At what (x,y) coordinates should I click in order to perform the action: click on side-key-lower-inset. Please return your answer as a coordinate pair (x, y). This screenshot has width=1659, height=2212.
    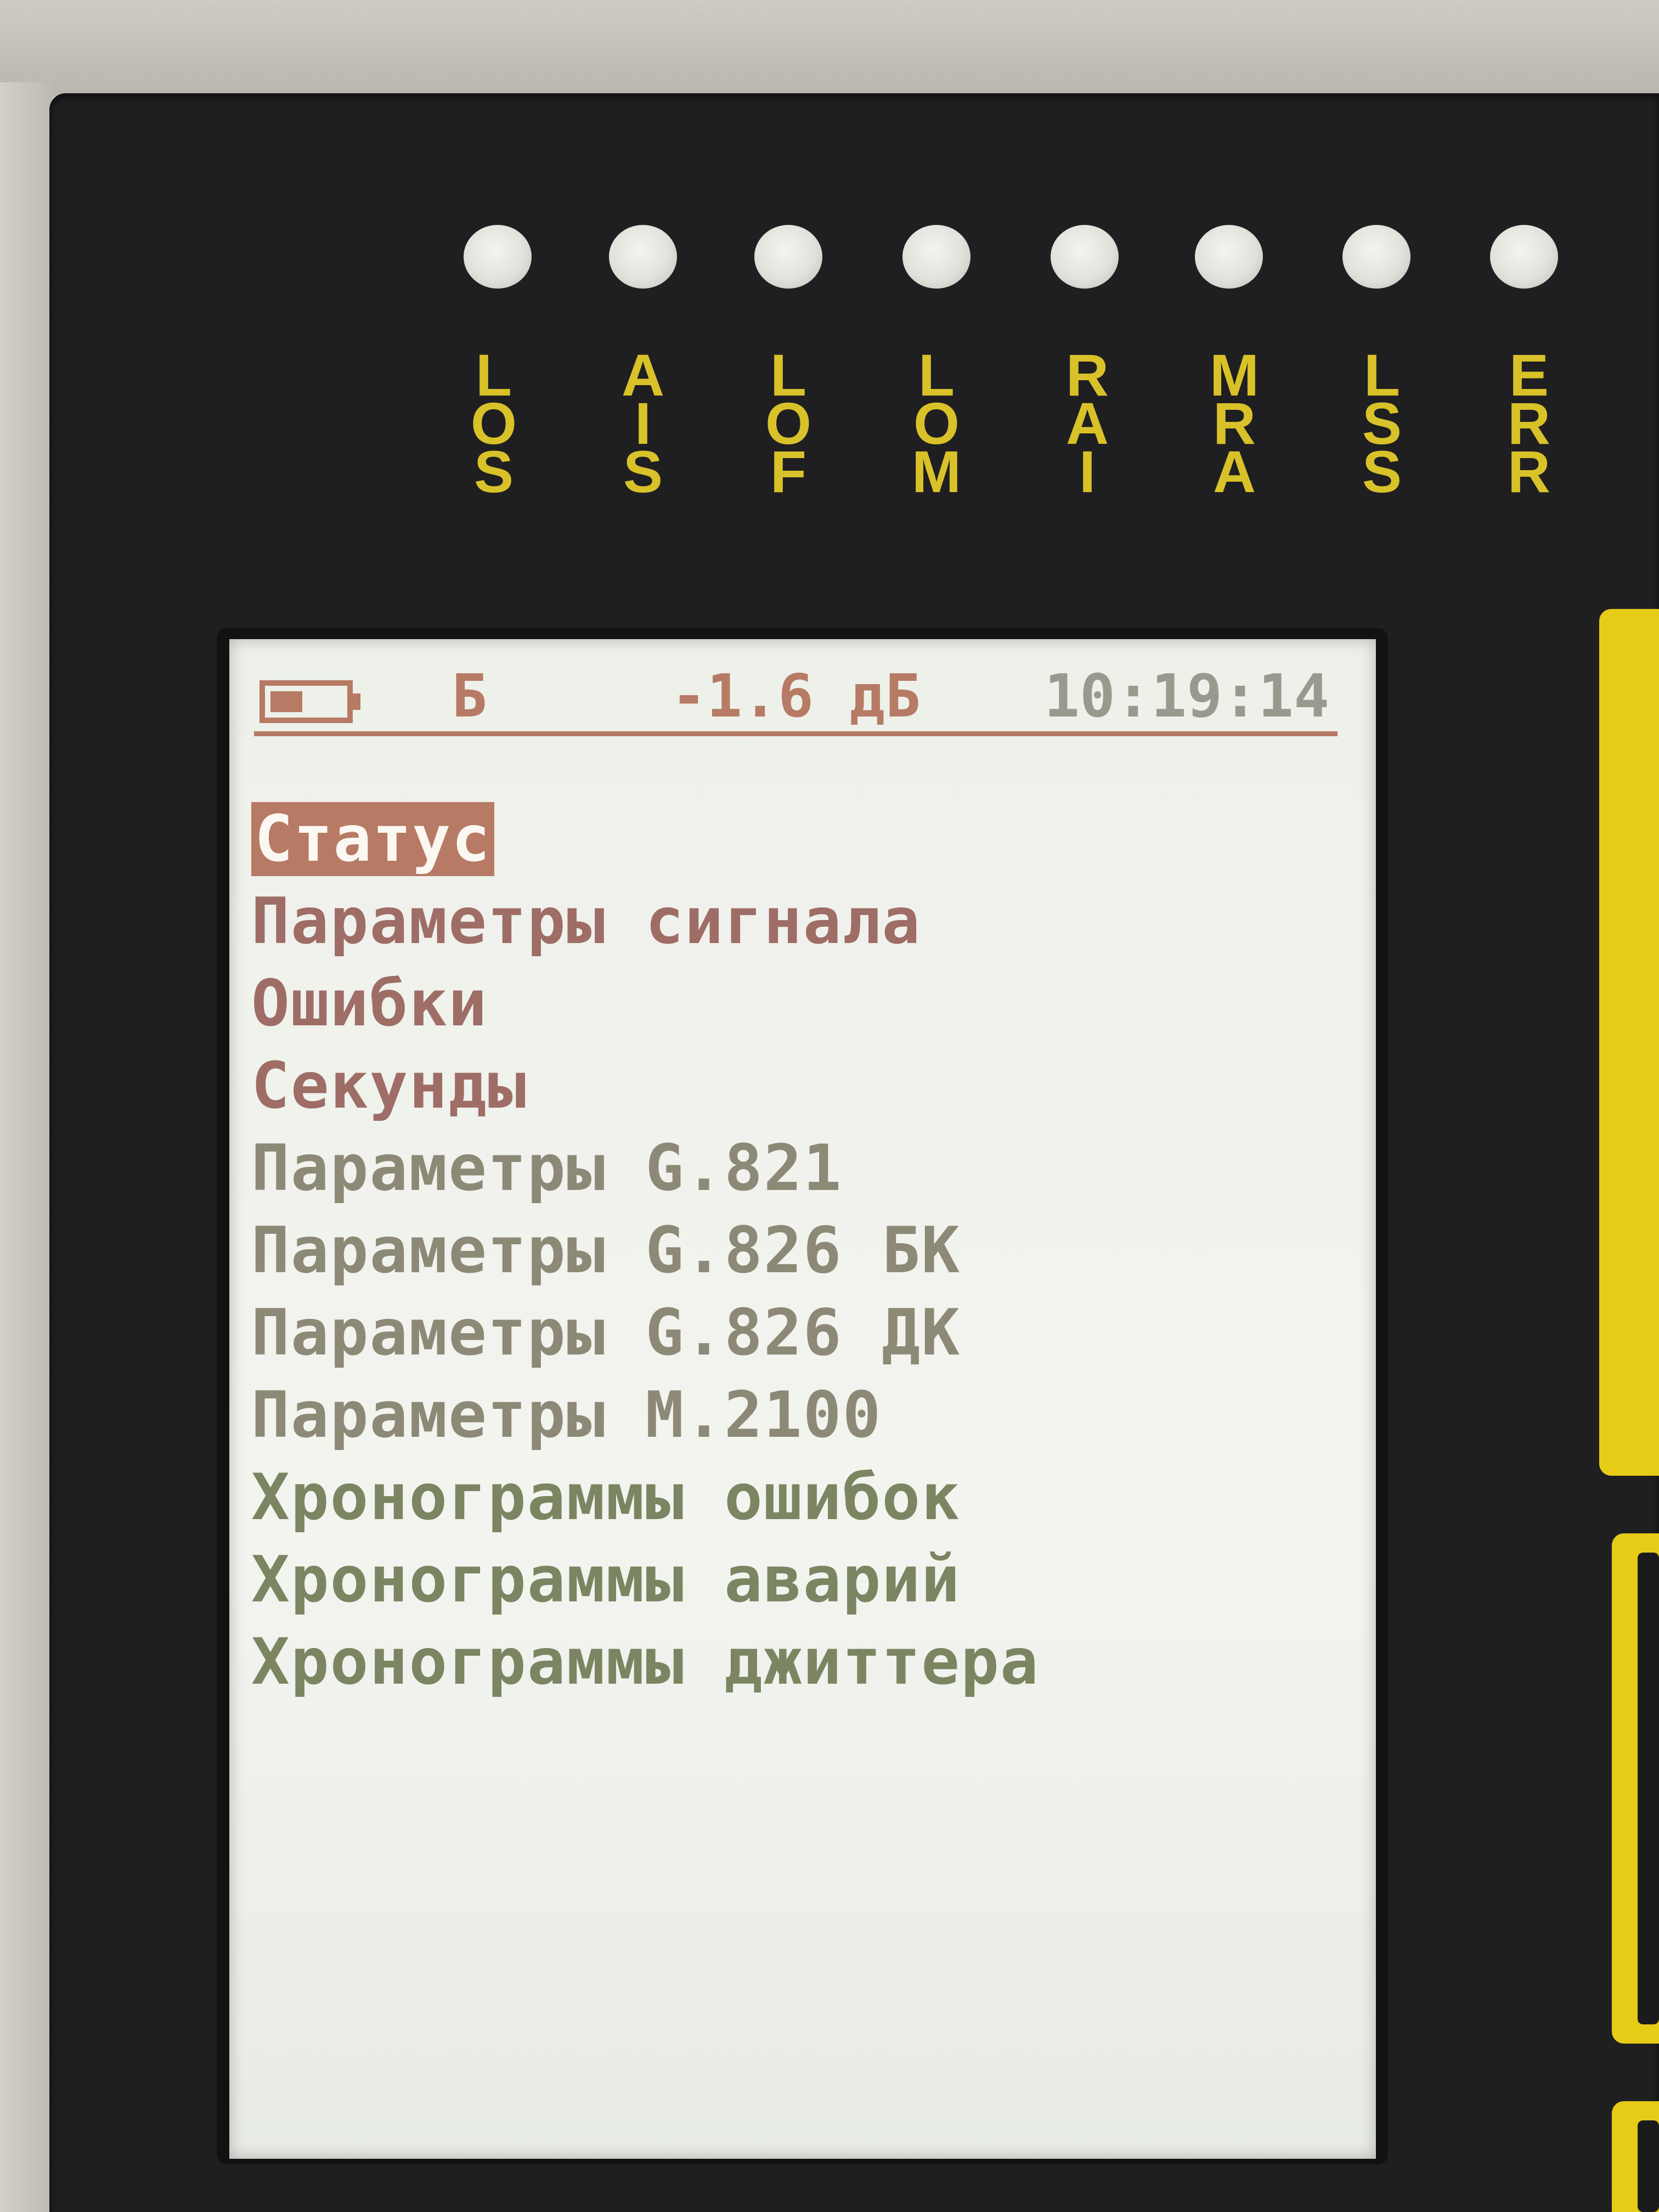
    Looking at the image, I should click on (1648, 2166).